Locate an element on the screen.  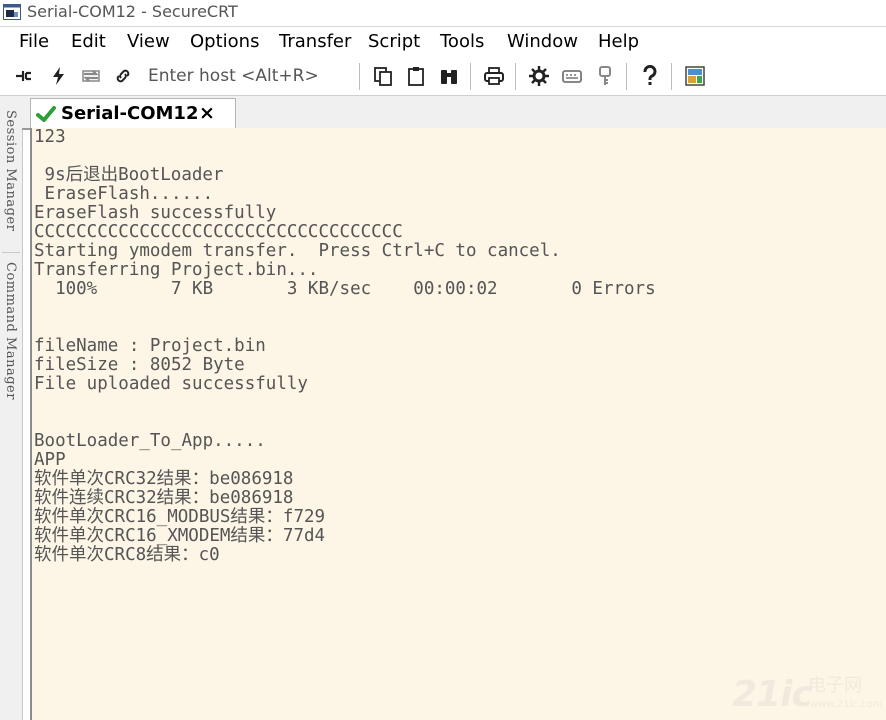
terminal-line: 软件单次CRC16_MODBUS结果：f729 is located at coordinates (180, 517).